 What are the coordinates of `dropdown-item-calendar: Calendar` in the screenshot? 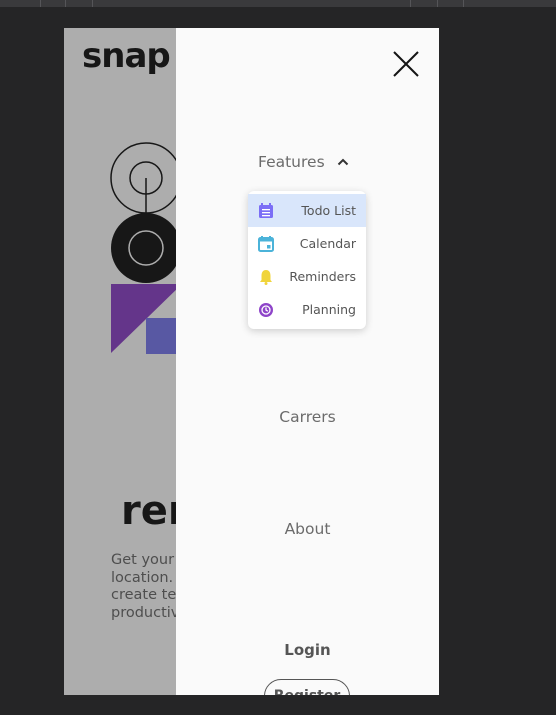 It's located at (307, 243).